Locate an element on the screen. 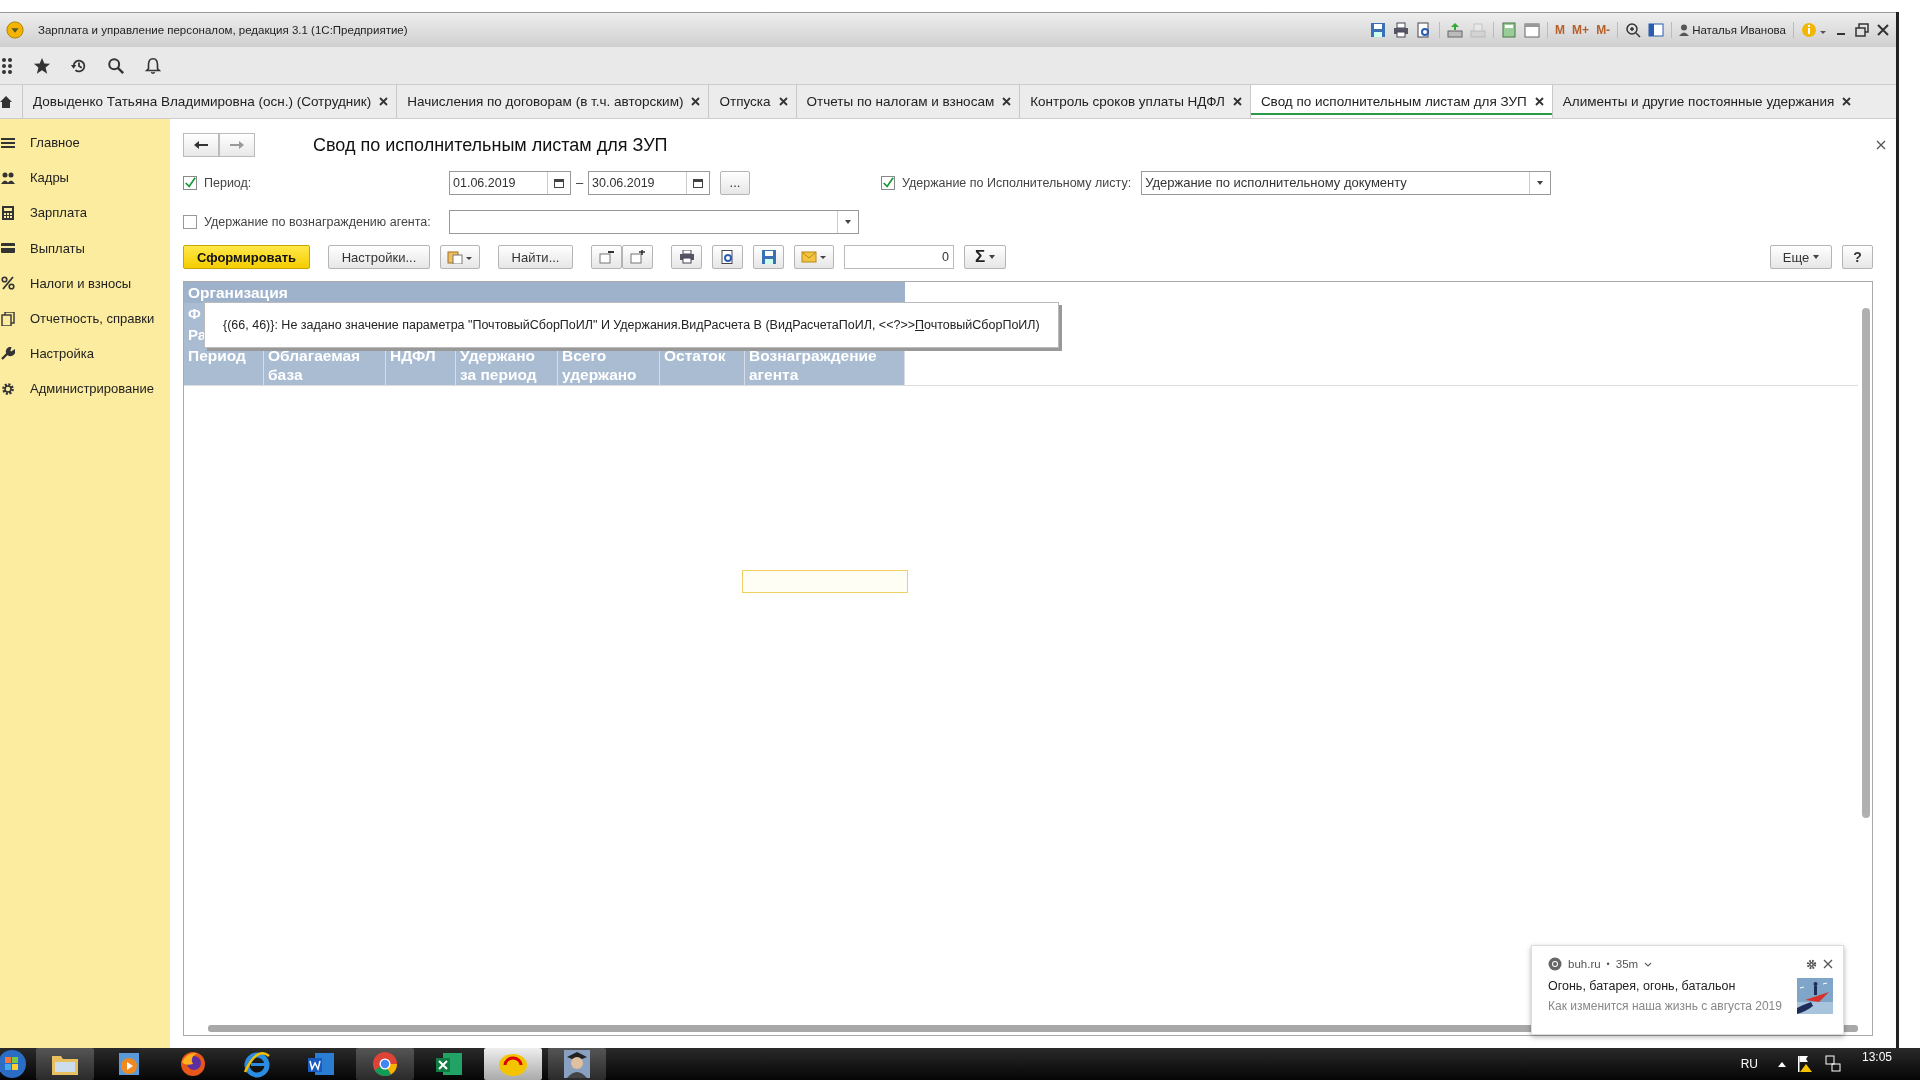  word-icon is located at coordinates (321, 1064).